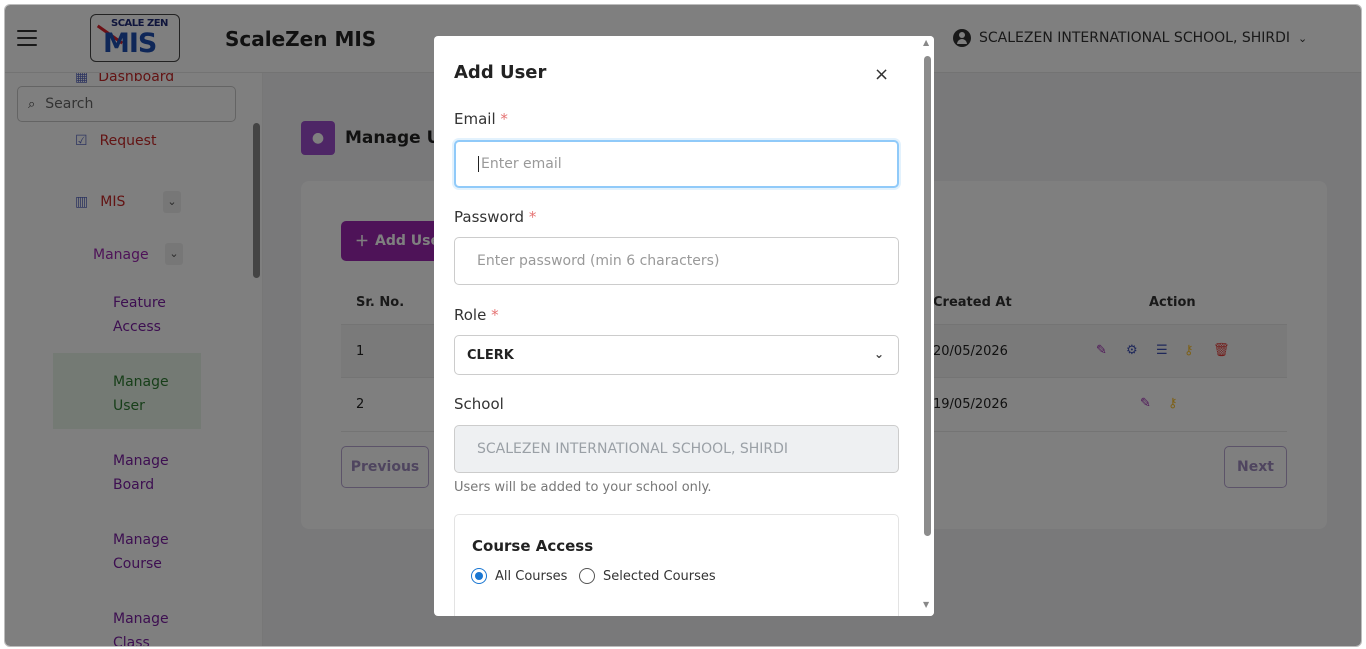 The height and width of the screenshot is (649, 1366). Describe the element at coordinates (500, 72) in the screenshot. I see `modal-title: Add User` at that location.